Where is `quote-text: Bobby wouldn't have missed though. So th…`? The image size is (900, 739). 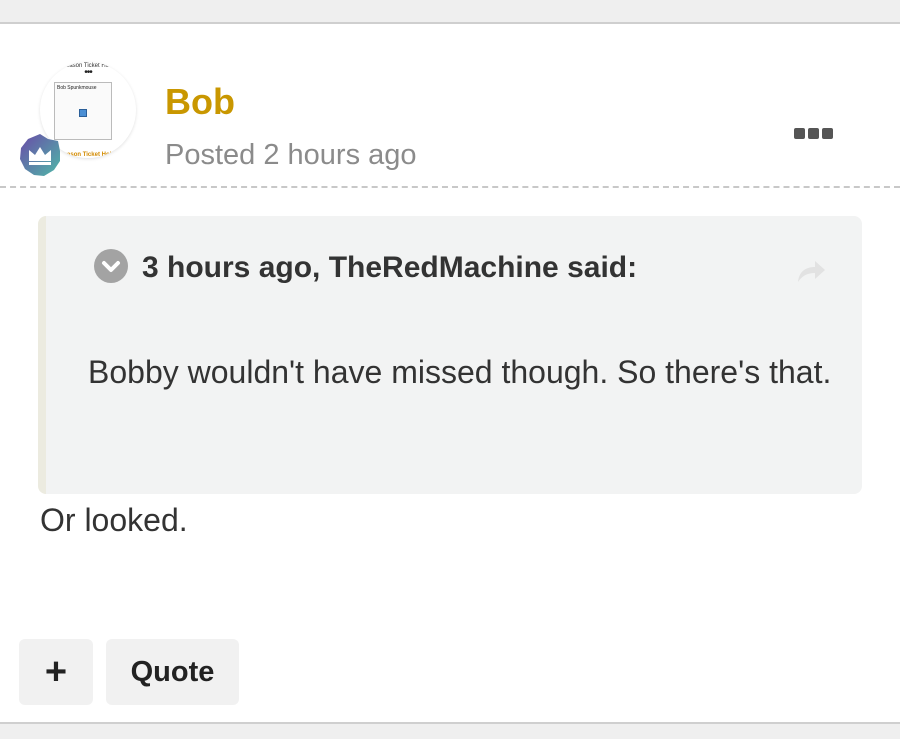
quote-text: Bobby wouldn't have missed though. So th… is located at coordinates (460, 372).